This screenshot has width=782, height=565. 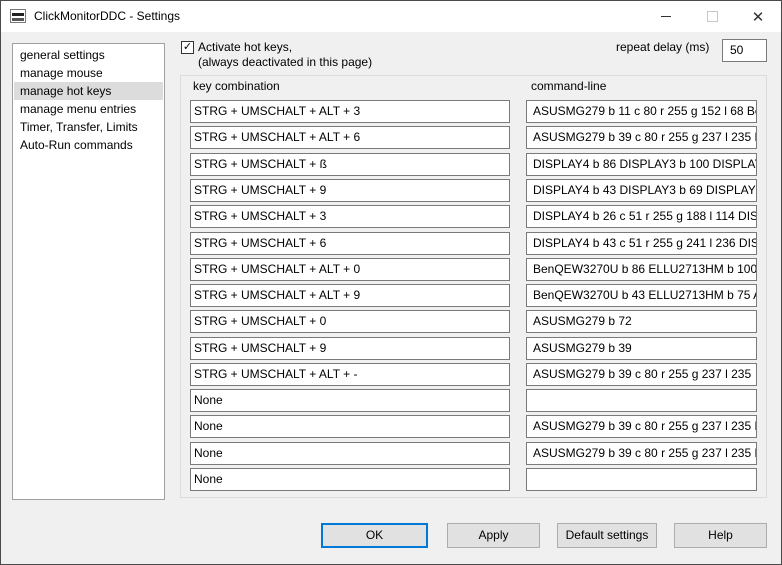 I want to click on hotkey-command-field: ASUSMG279 b 39, so click(x=641, y=348).